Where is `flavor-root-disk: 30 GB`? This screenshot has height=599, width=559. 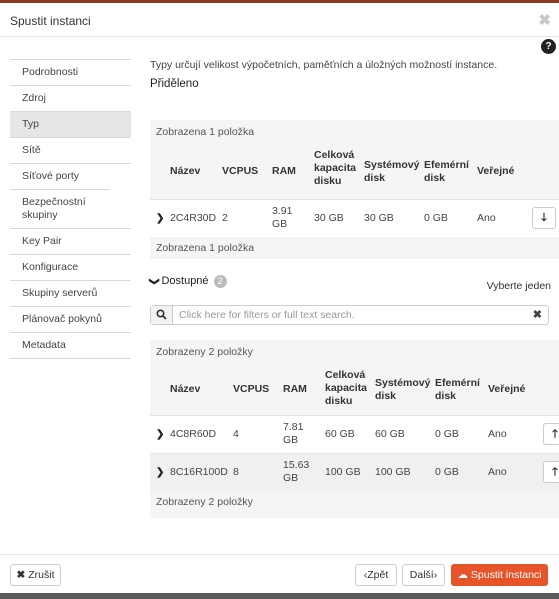 flavor-root-disk: 30 GB is located at coordinates (379, 218).